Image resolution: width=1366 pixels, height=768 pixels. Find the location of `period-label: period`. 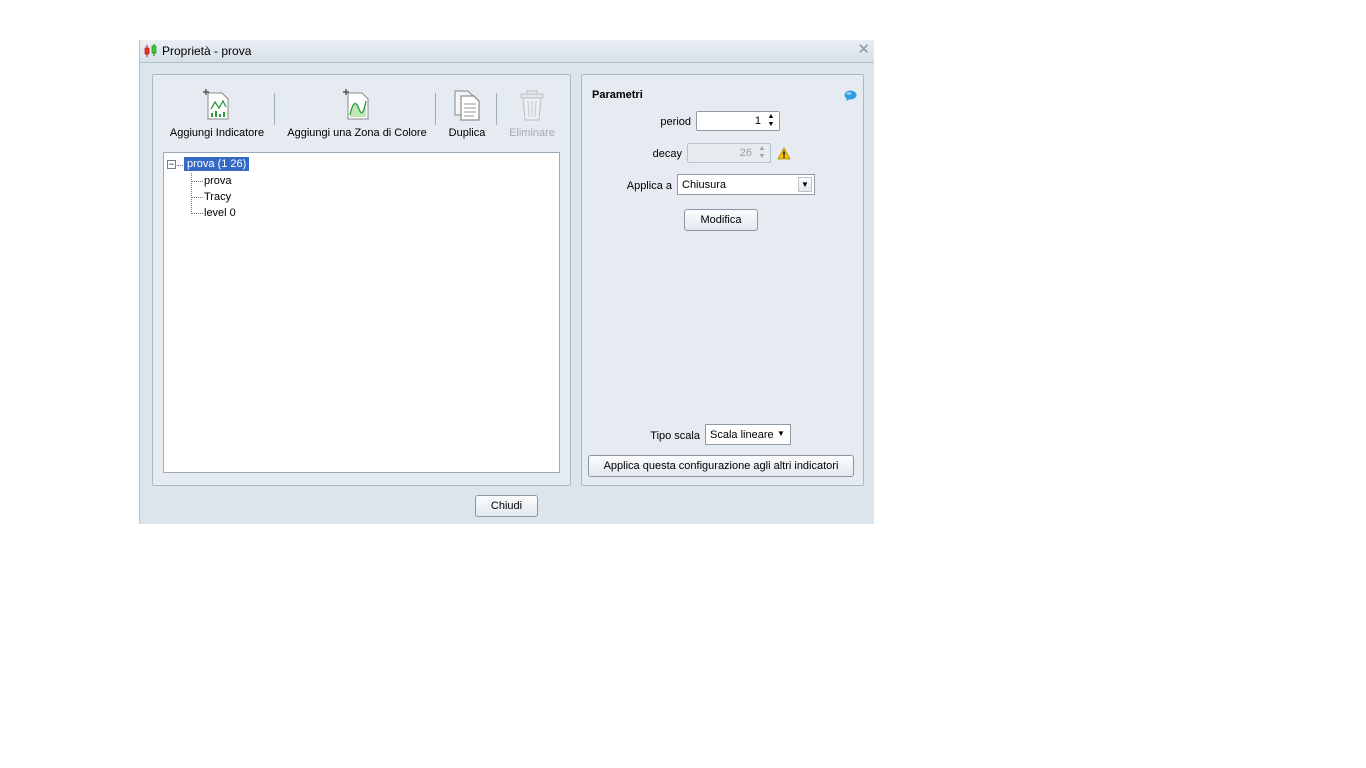

period-label: period is located at coordinates (675, 122).